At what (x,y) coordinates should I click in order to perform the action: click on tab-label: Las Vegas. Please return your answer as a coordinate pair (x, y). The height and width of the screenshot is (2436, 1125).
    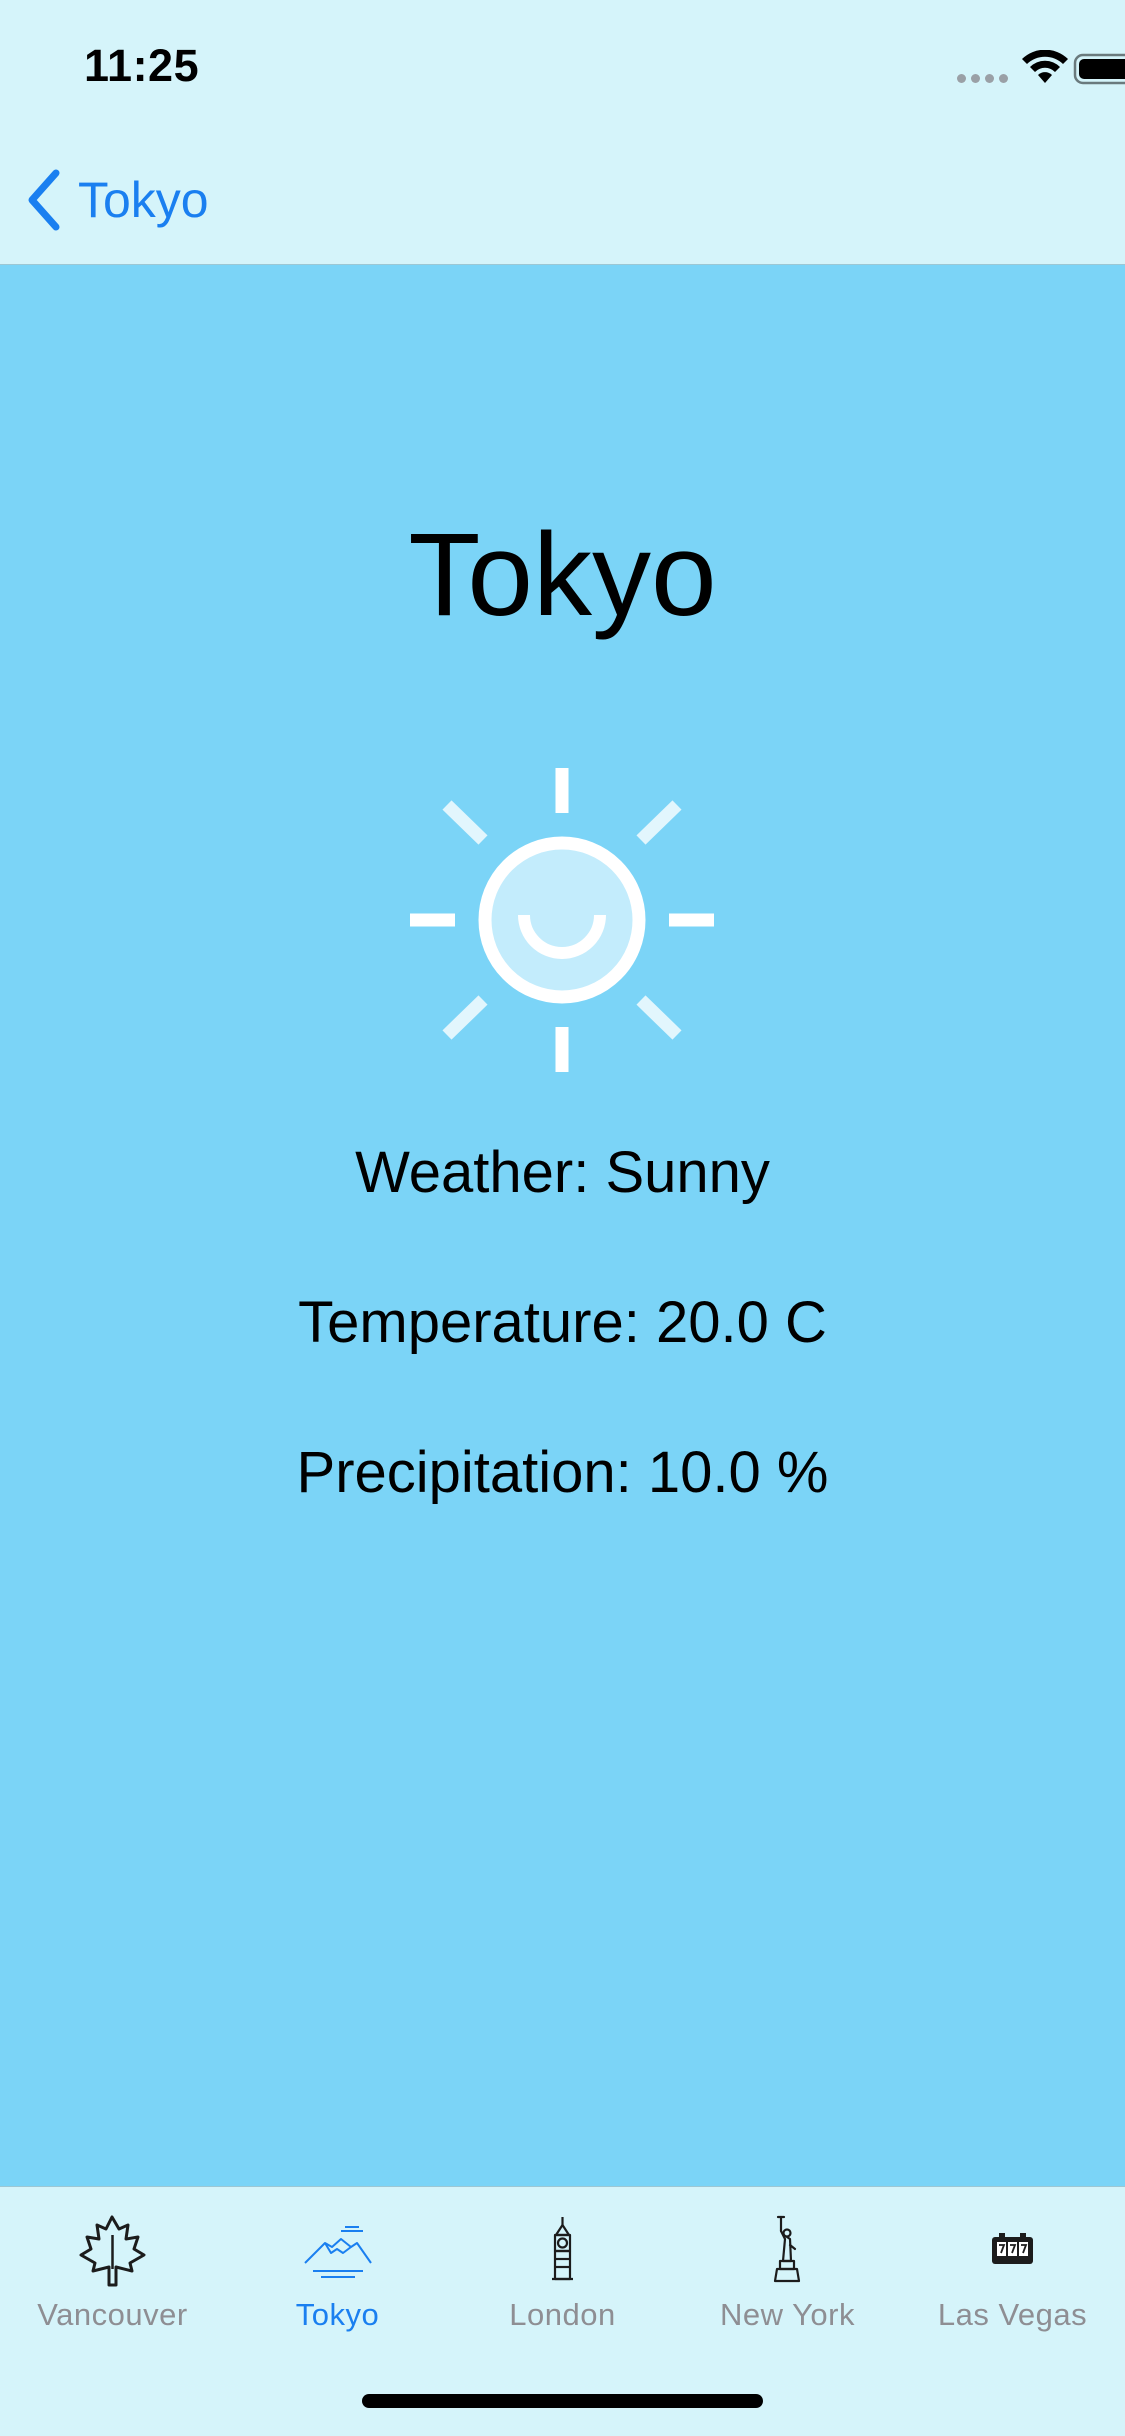
    Looking at the image, I should click on (1012, 2314).